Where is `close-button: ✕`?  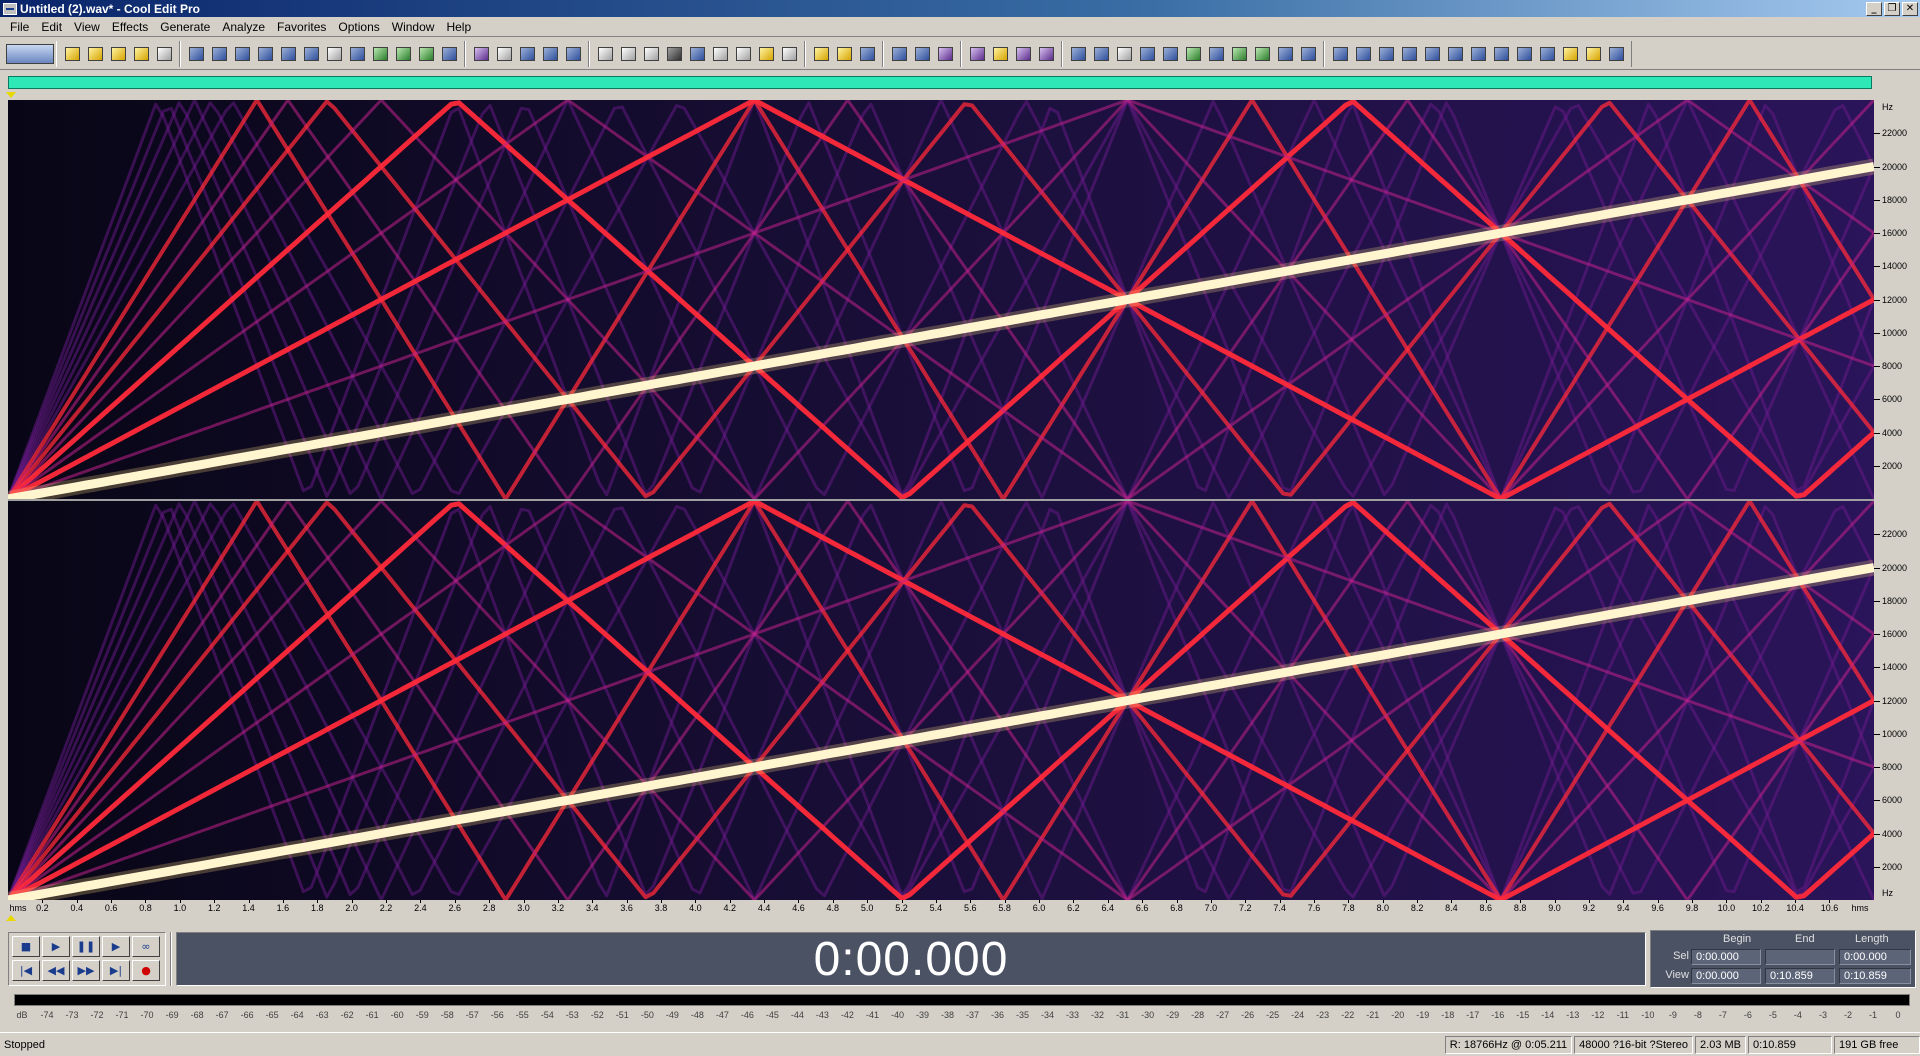
close-button: ✕ is located at coordinates (1910, 8).